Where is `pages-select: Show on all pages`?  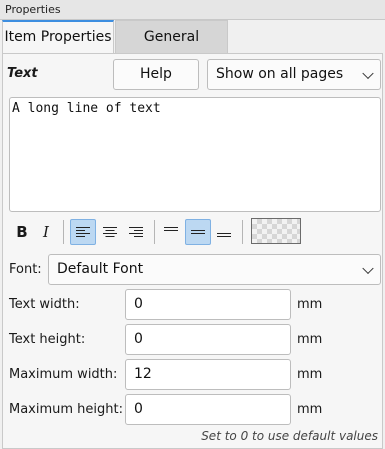 pages-select: Show on all pages is located at coordinates (294, 74).